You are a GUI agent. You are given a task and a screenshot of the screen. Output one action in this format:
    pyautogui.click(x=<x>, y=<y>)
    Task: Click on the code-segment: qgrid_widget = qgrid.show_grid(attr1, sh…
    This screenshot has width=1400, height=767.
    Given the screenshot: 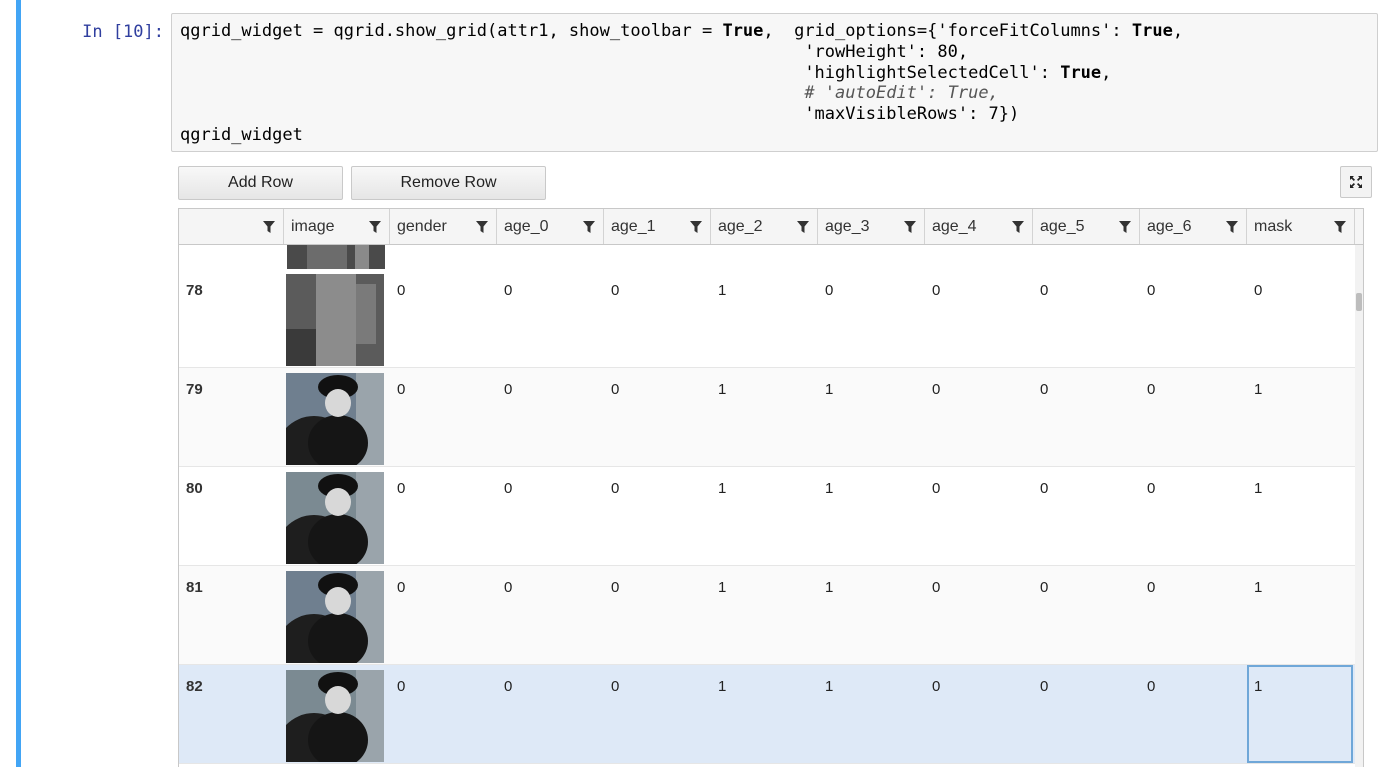 What is the action you would take?
    pyautogui.click(x=451, y=31)
    